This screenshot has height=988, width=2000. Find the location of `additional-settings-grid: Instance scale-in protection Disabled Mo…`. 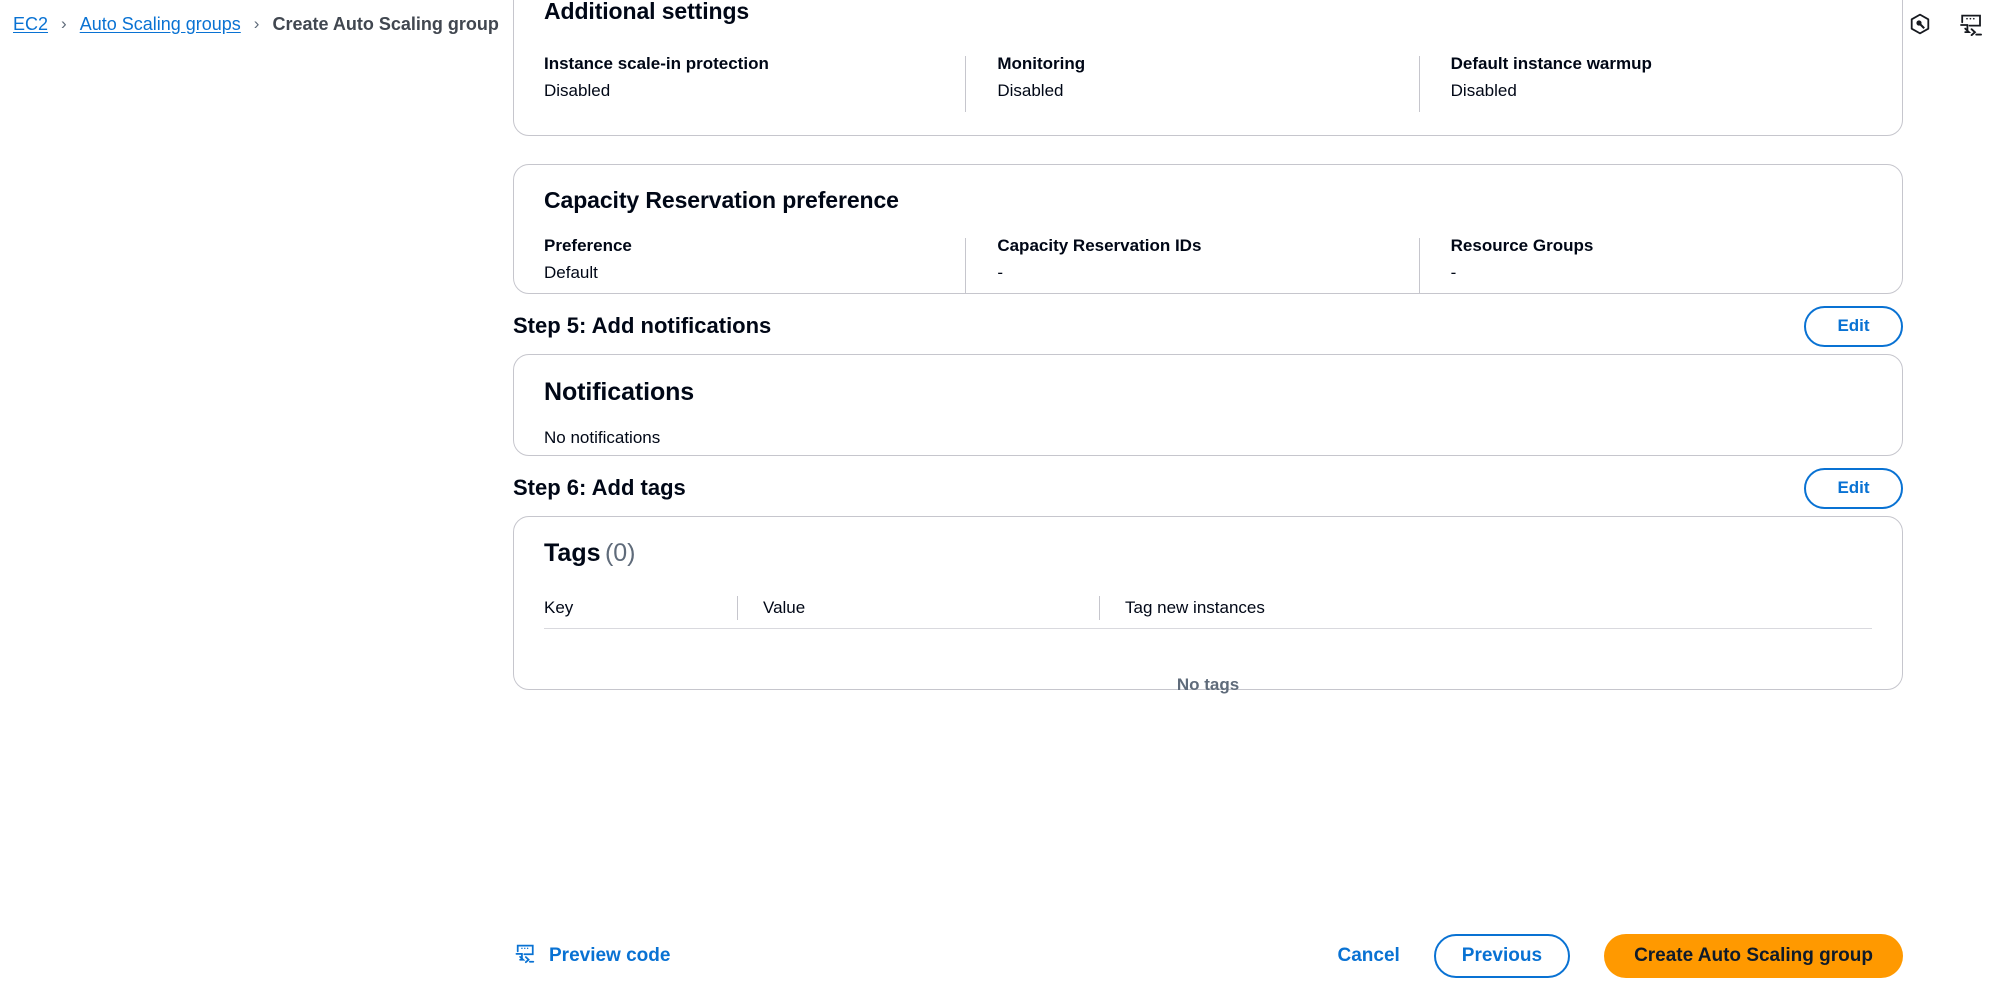

additional-settings-grid: Instance scale-in protection Disabled Mo… is located at coordinates (1208, 83).